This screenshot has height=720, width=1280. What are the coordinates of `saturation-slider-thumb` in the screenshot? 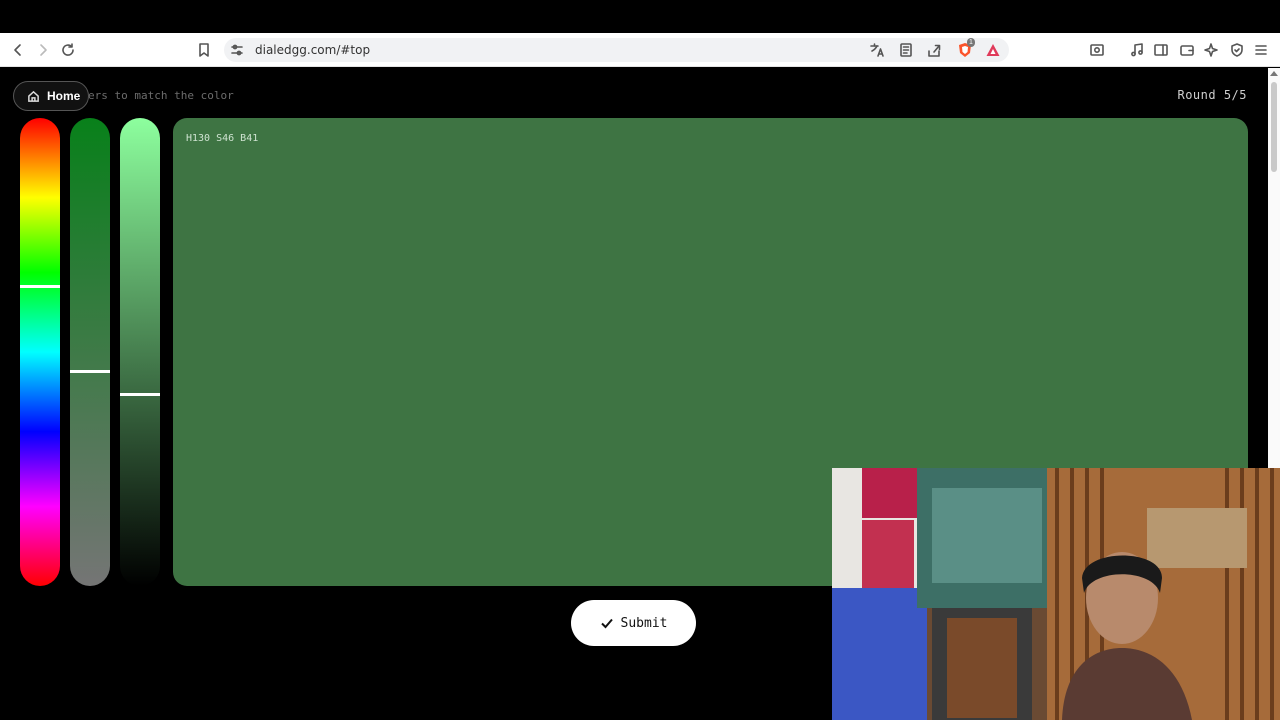 It's located at (90, 371).